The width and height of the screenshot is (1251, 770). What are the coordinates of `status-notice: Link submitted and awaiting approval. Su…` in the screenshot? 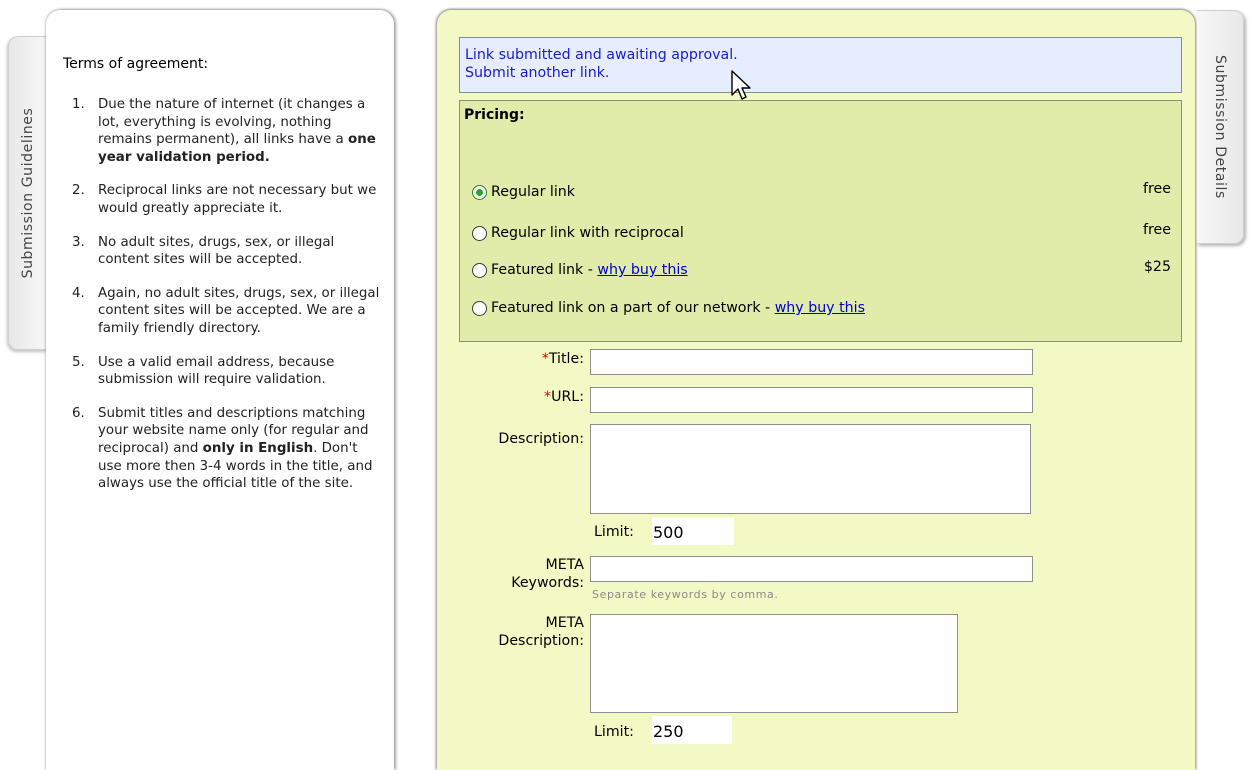 It's located at (820, 65).